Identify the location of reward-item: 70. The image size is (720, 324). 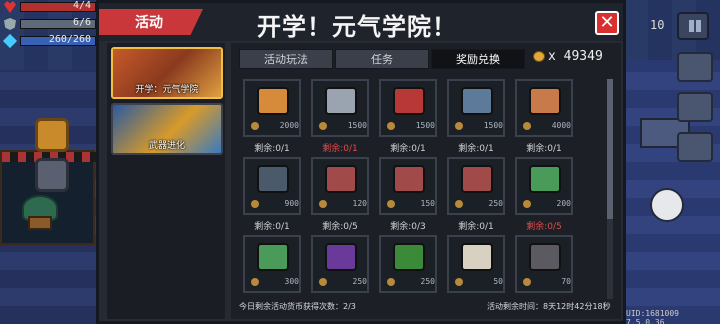
(546, 264).